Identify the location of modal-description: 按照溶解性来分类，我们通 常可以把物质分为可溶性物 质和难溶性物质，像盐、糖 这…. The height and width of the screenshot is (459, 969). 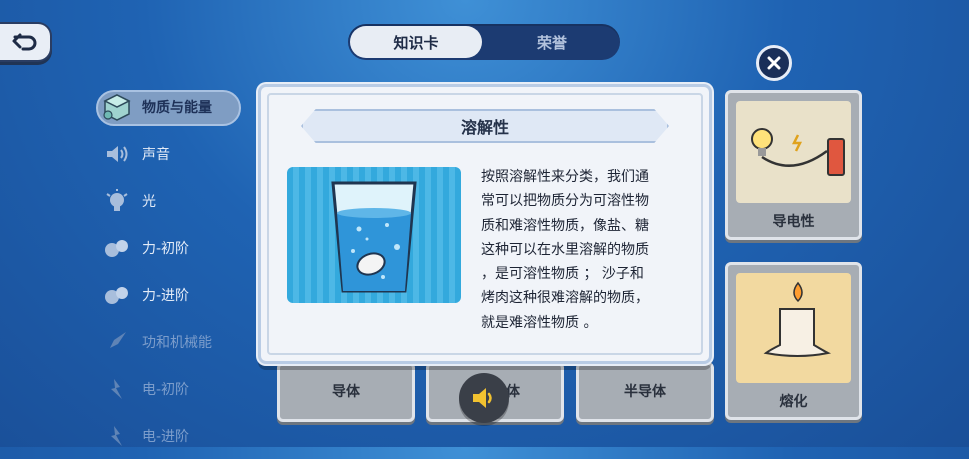
(565, 250).